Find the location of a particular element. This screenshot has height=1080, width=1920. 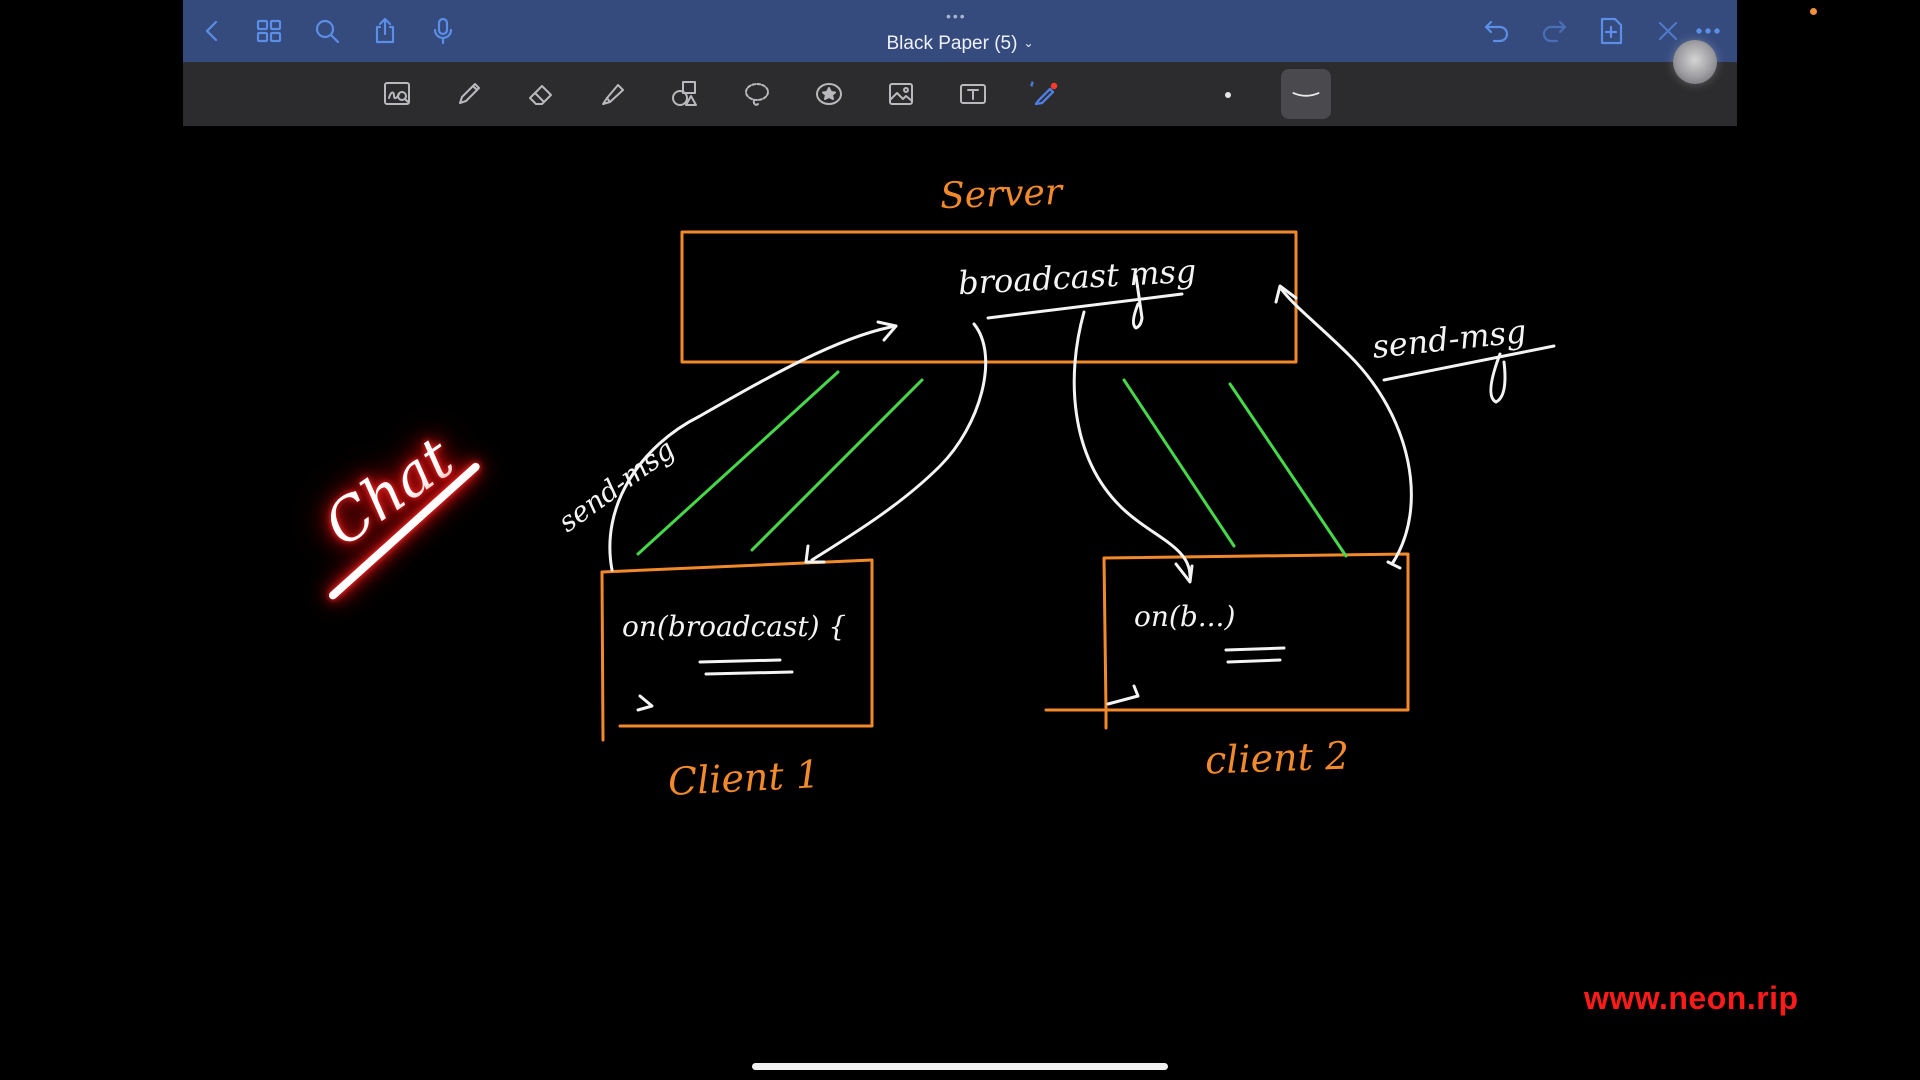

title-bar: ••• Black Paper (5) ⌄ is located at coordinates (960, 31).